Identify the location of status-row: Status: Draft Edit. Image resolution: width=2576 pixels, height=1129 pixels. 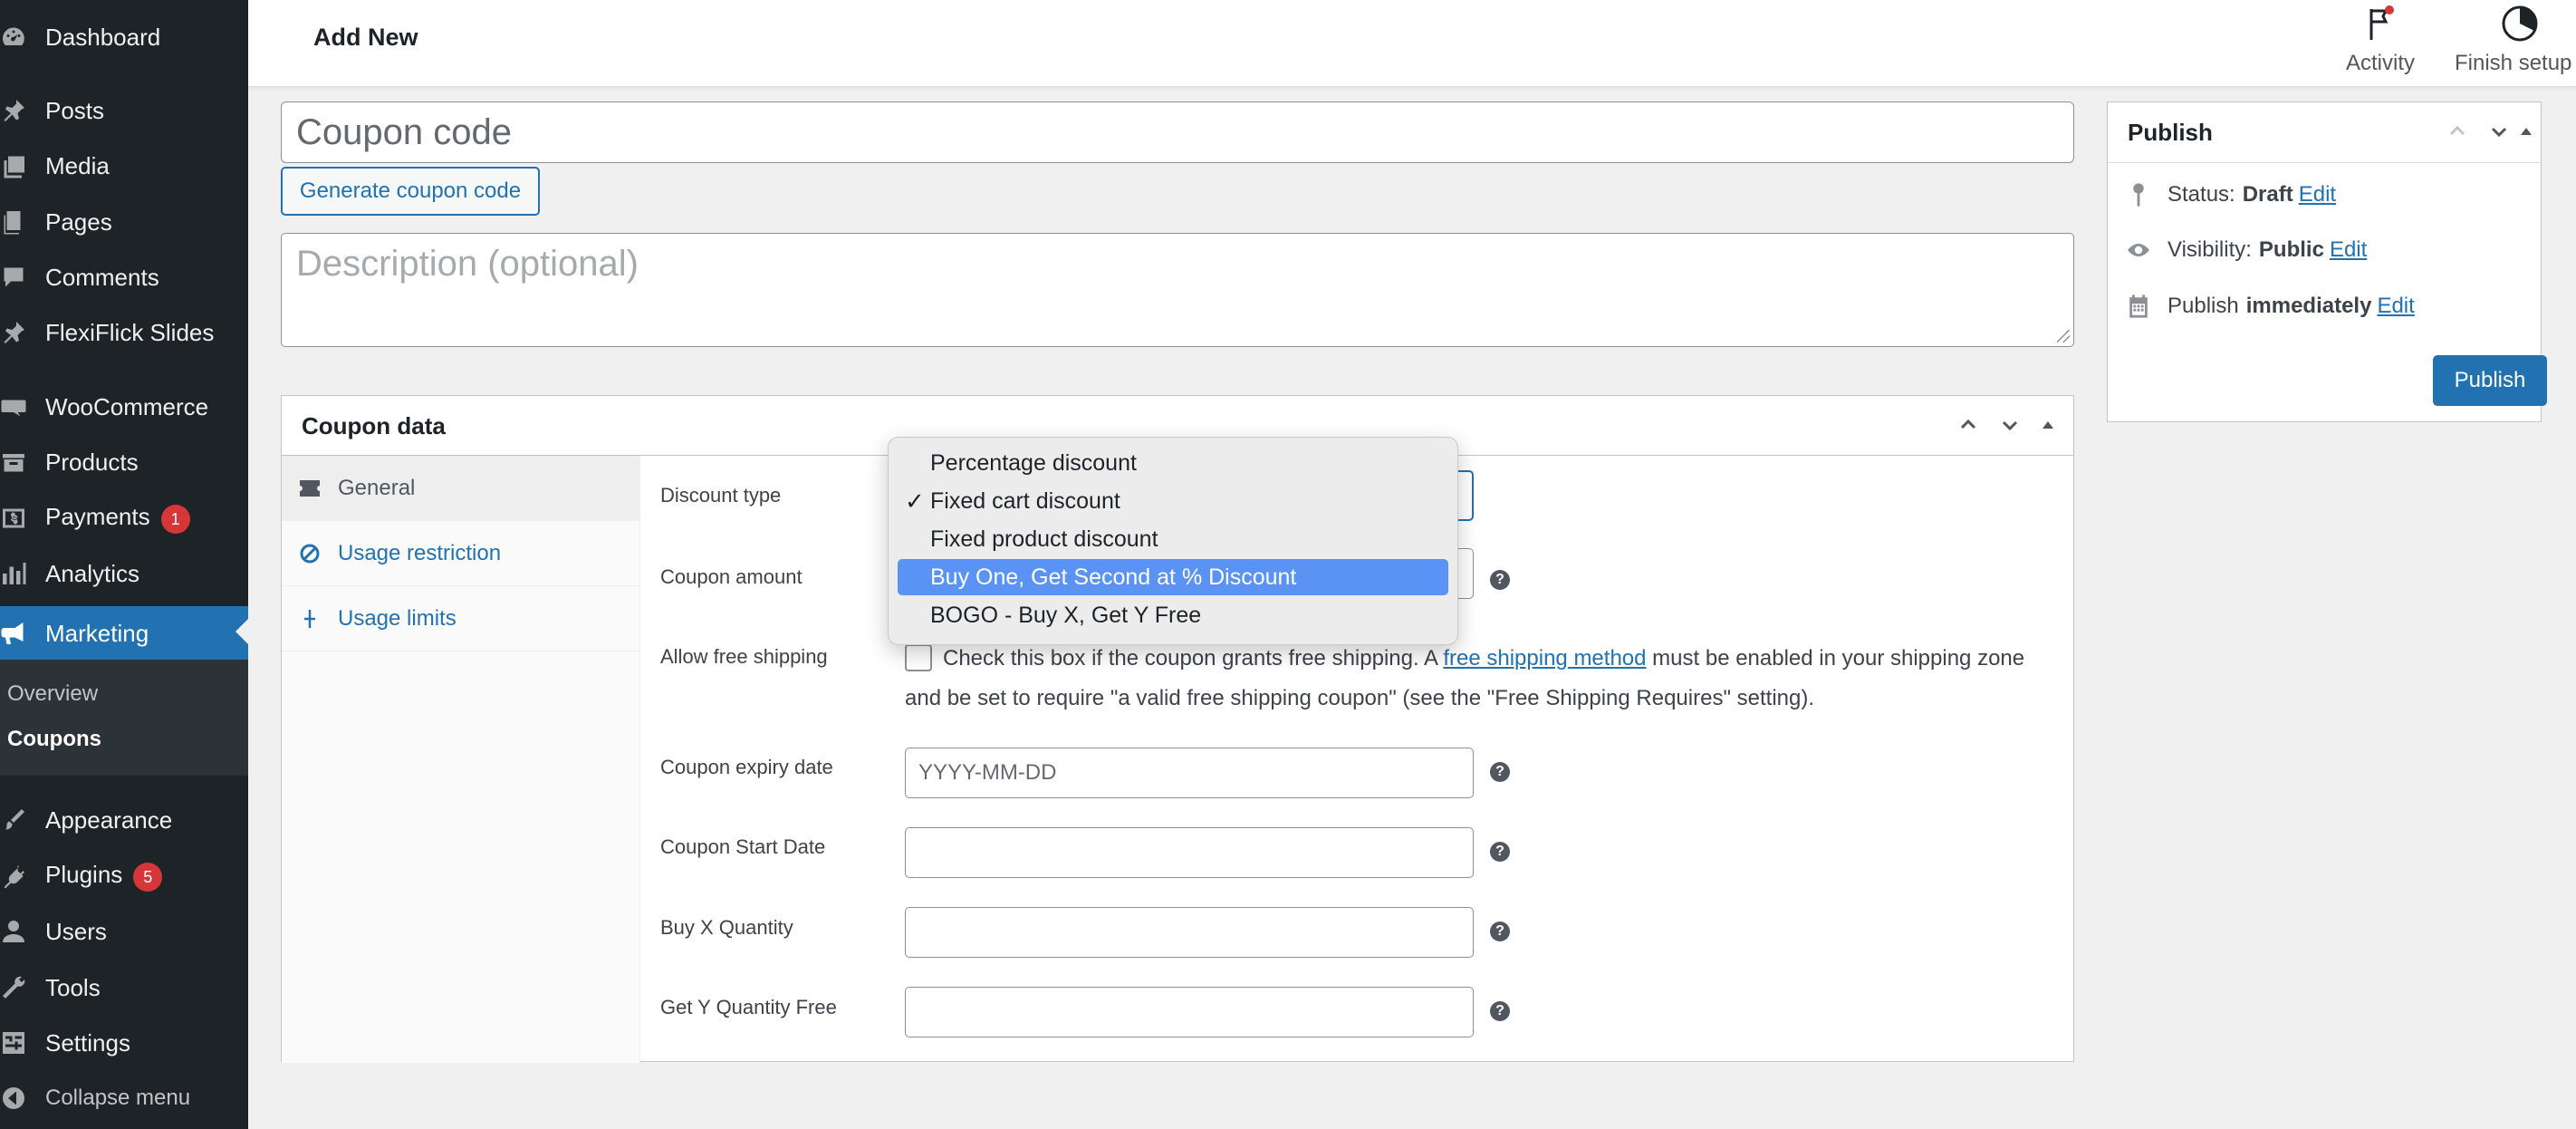
(2230, 194).